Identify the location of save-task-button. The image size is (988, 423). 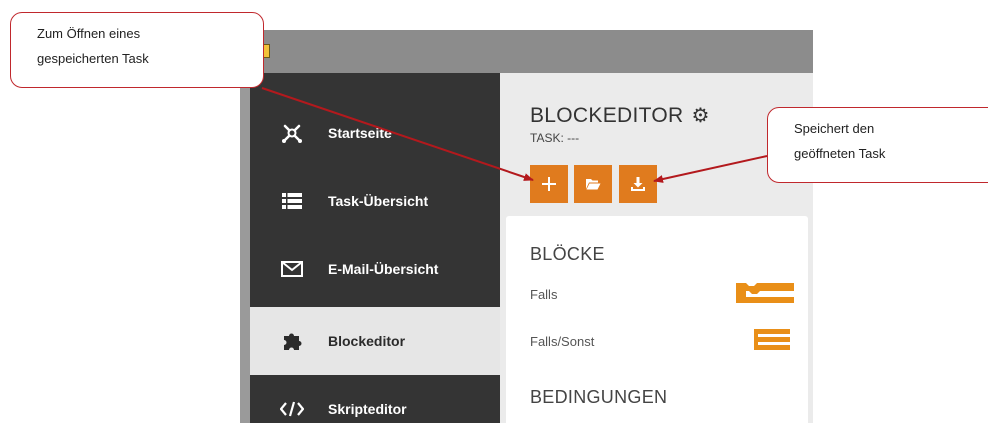
(638, 184).